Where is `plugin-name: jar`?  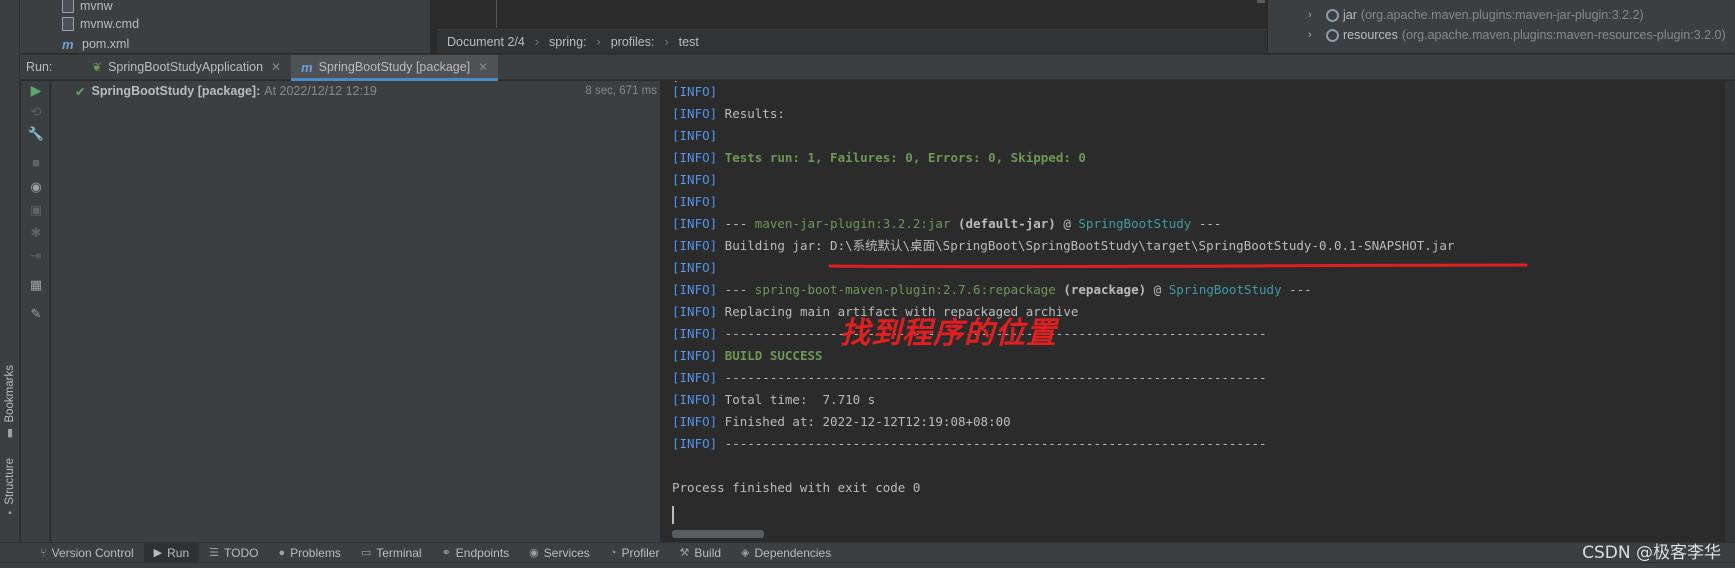
plugin-name: jar is located at coordinates (1350, 15).